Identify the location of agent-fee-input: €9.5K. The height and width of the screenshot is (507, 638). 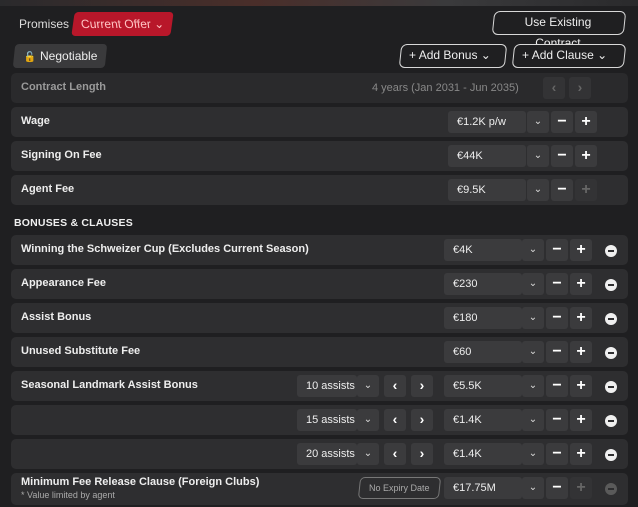
(487, 190).